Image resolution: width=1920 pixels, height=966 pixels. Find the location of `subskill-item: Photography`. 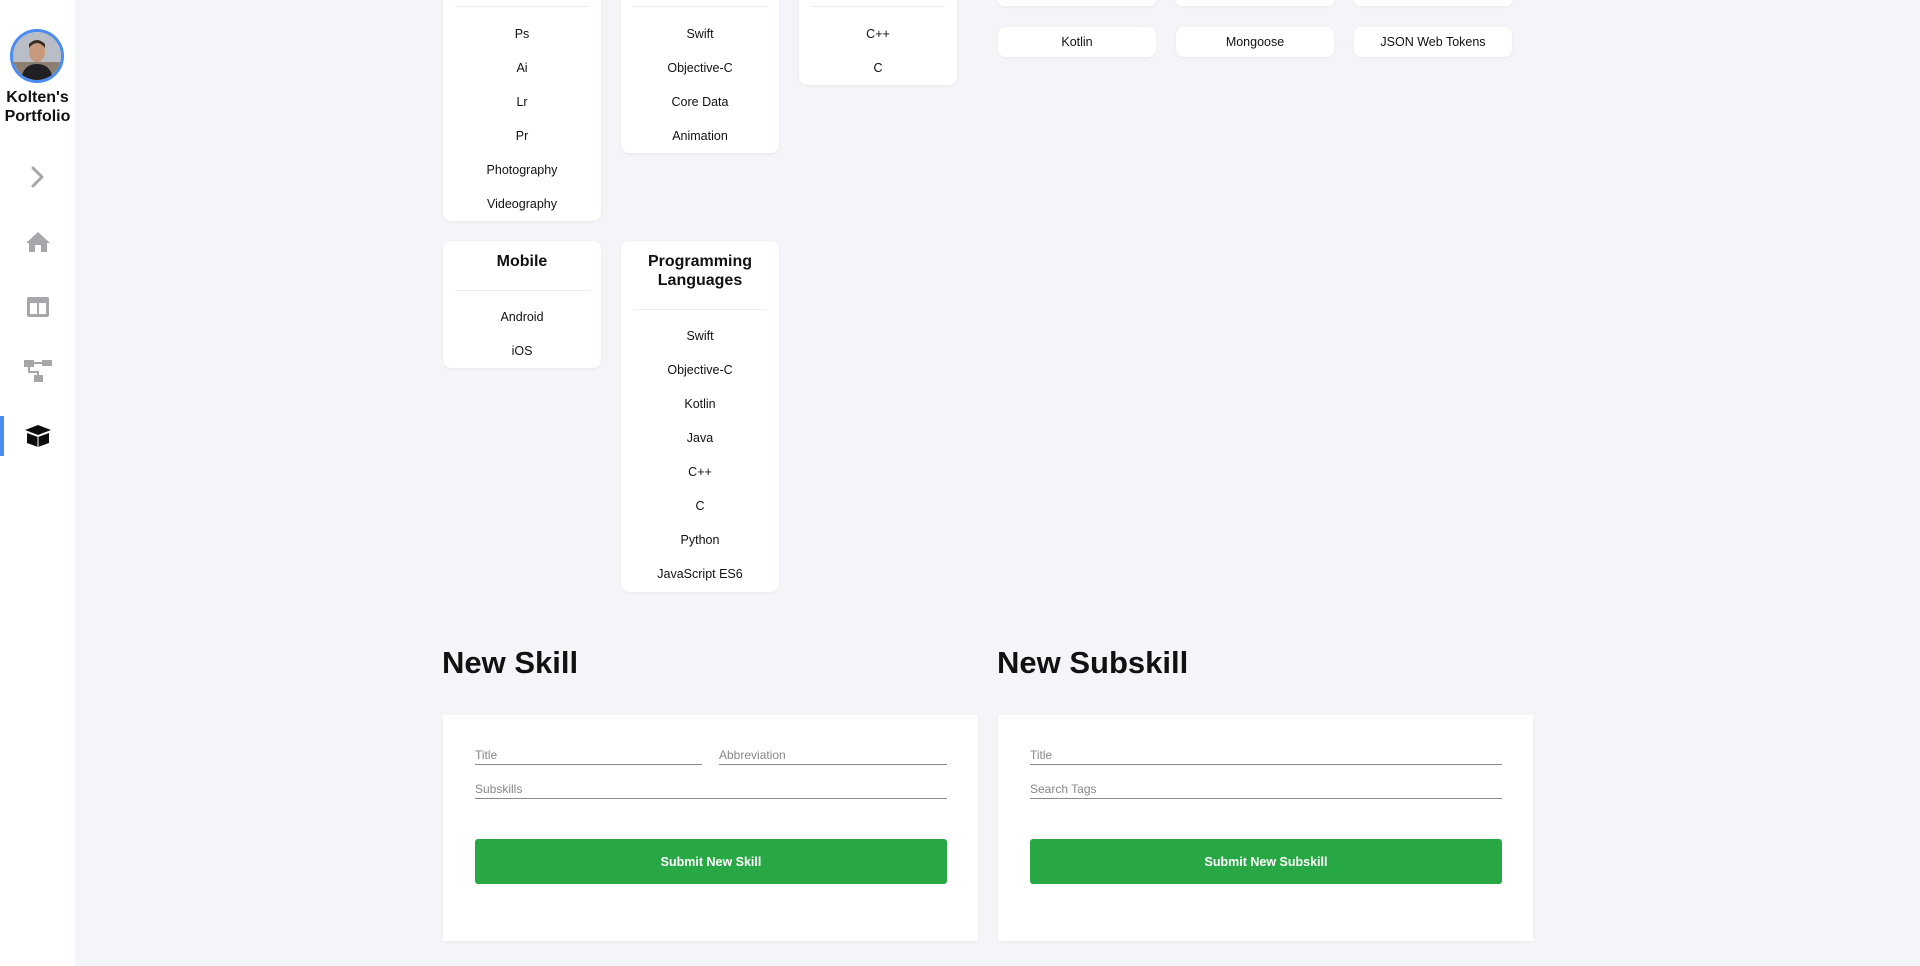

subskill-item: Photography is located at coordinates (522, 170).